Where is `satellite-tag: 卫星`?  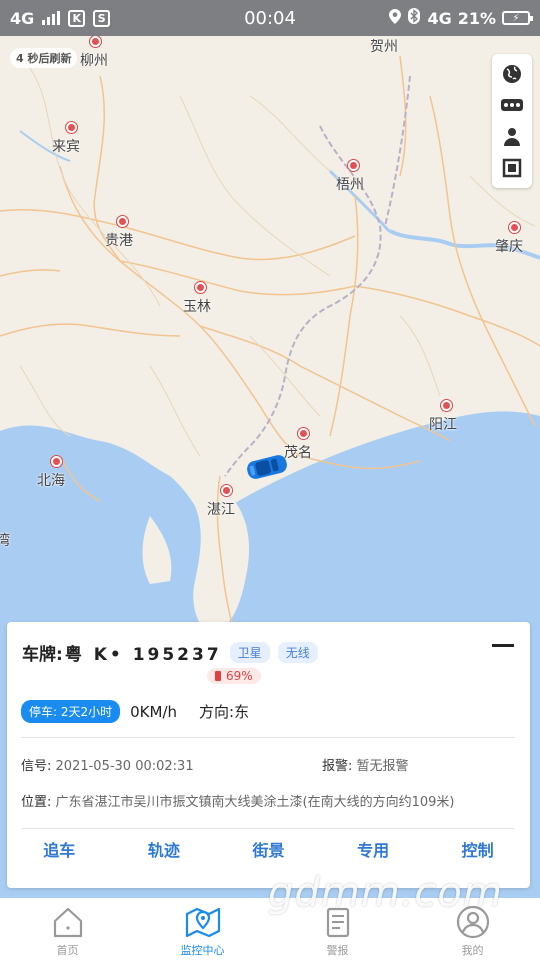 satellite-tag: 卫星 is located at coordinates (249, 652).